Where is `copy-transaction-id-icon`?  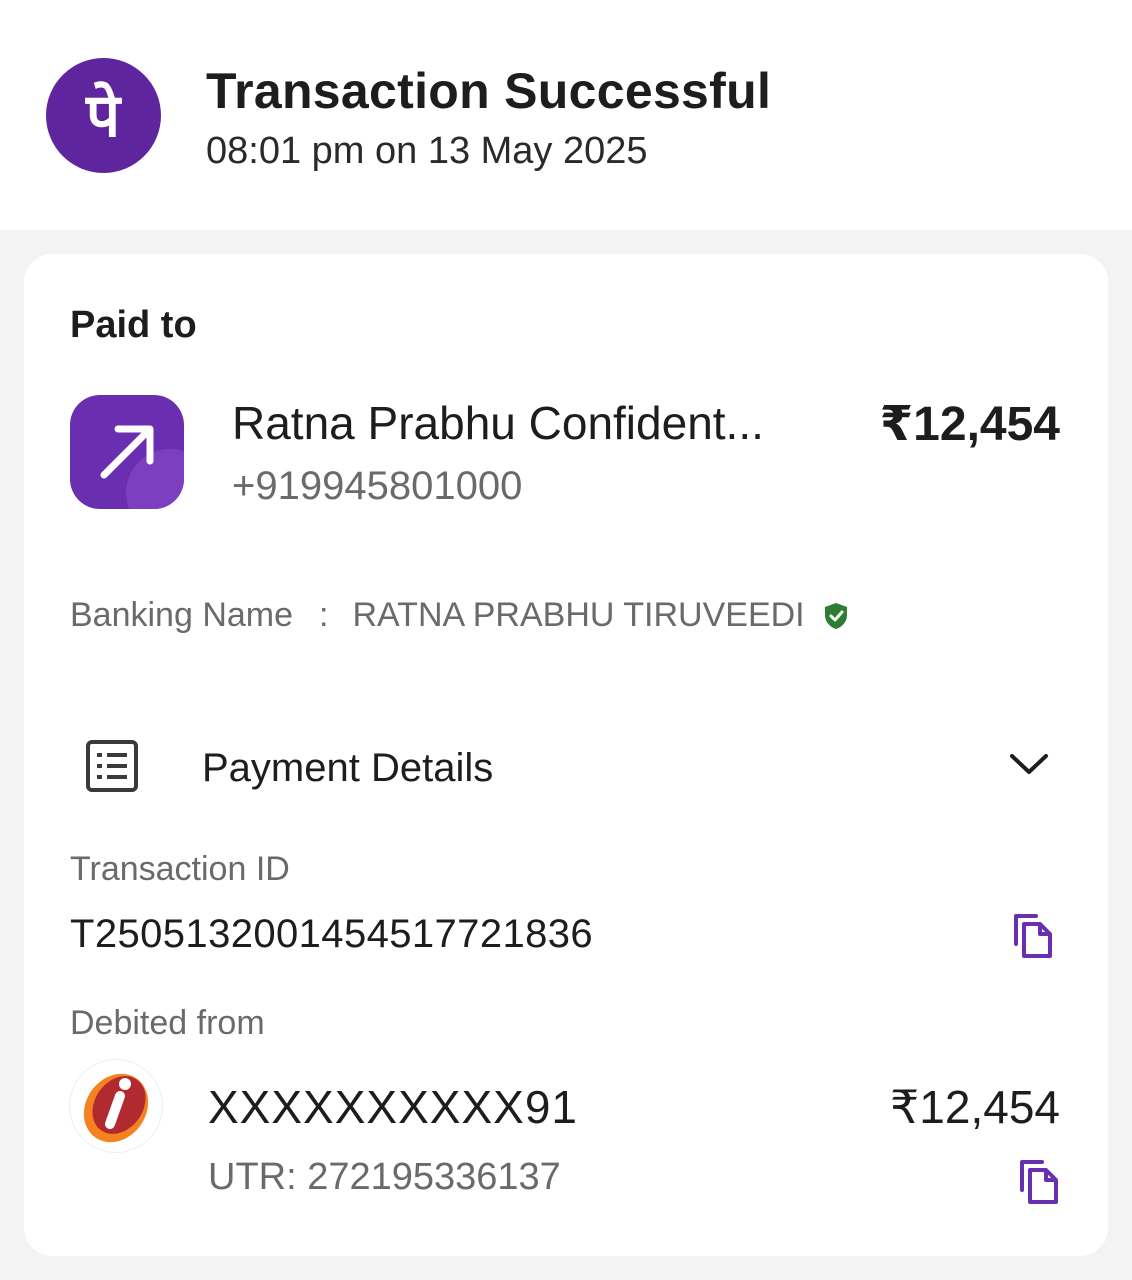
copy-transaction-id-icon is located at coordinates (1032, 936).